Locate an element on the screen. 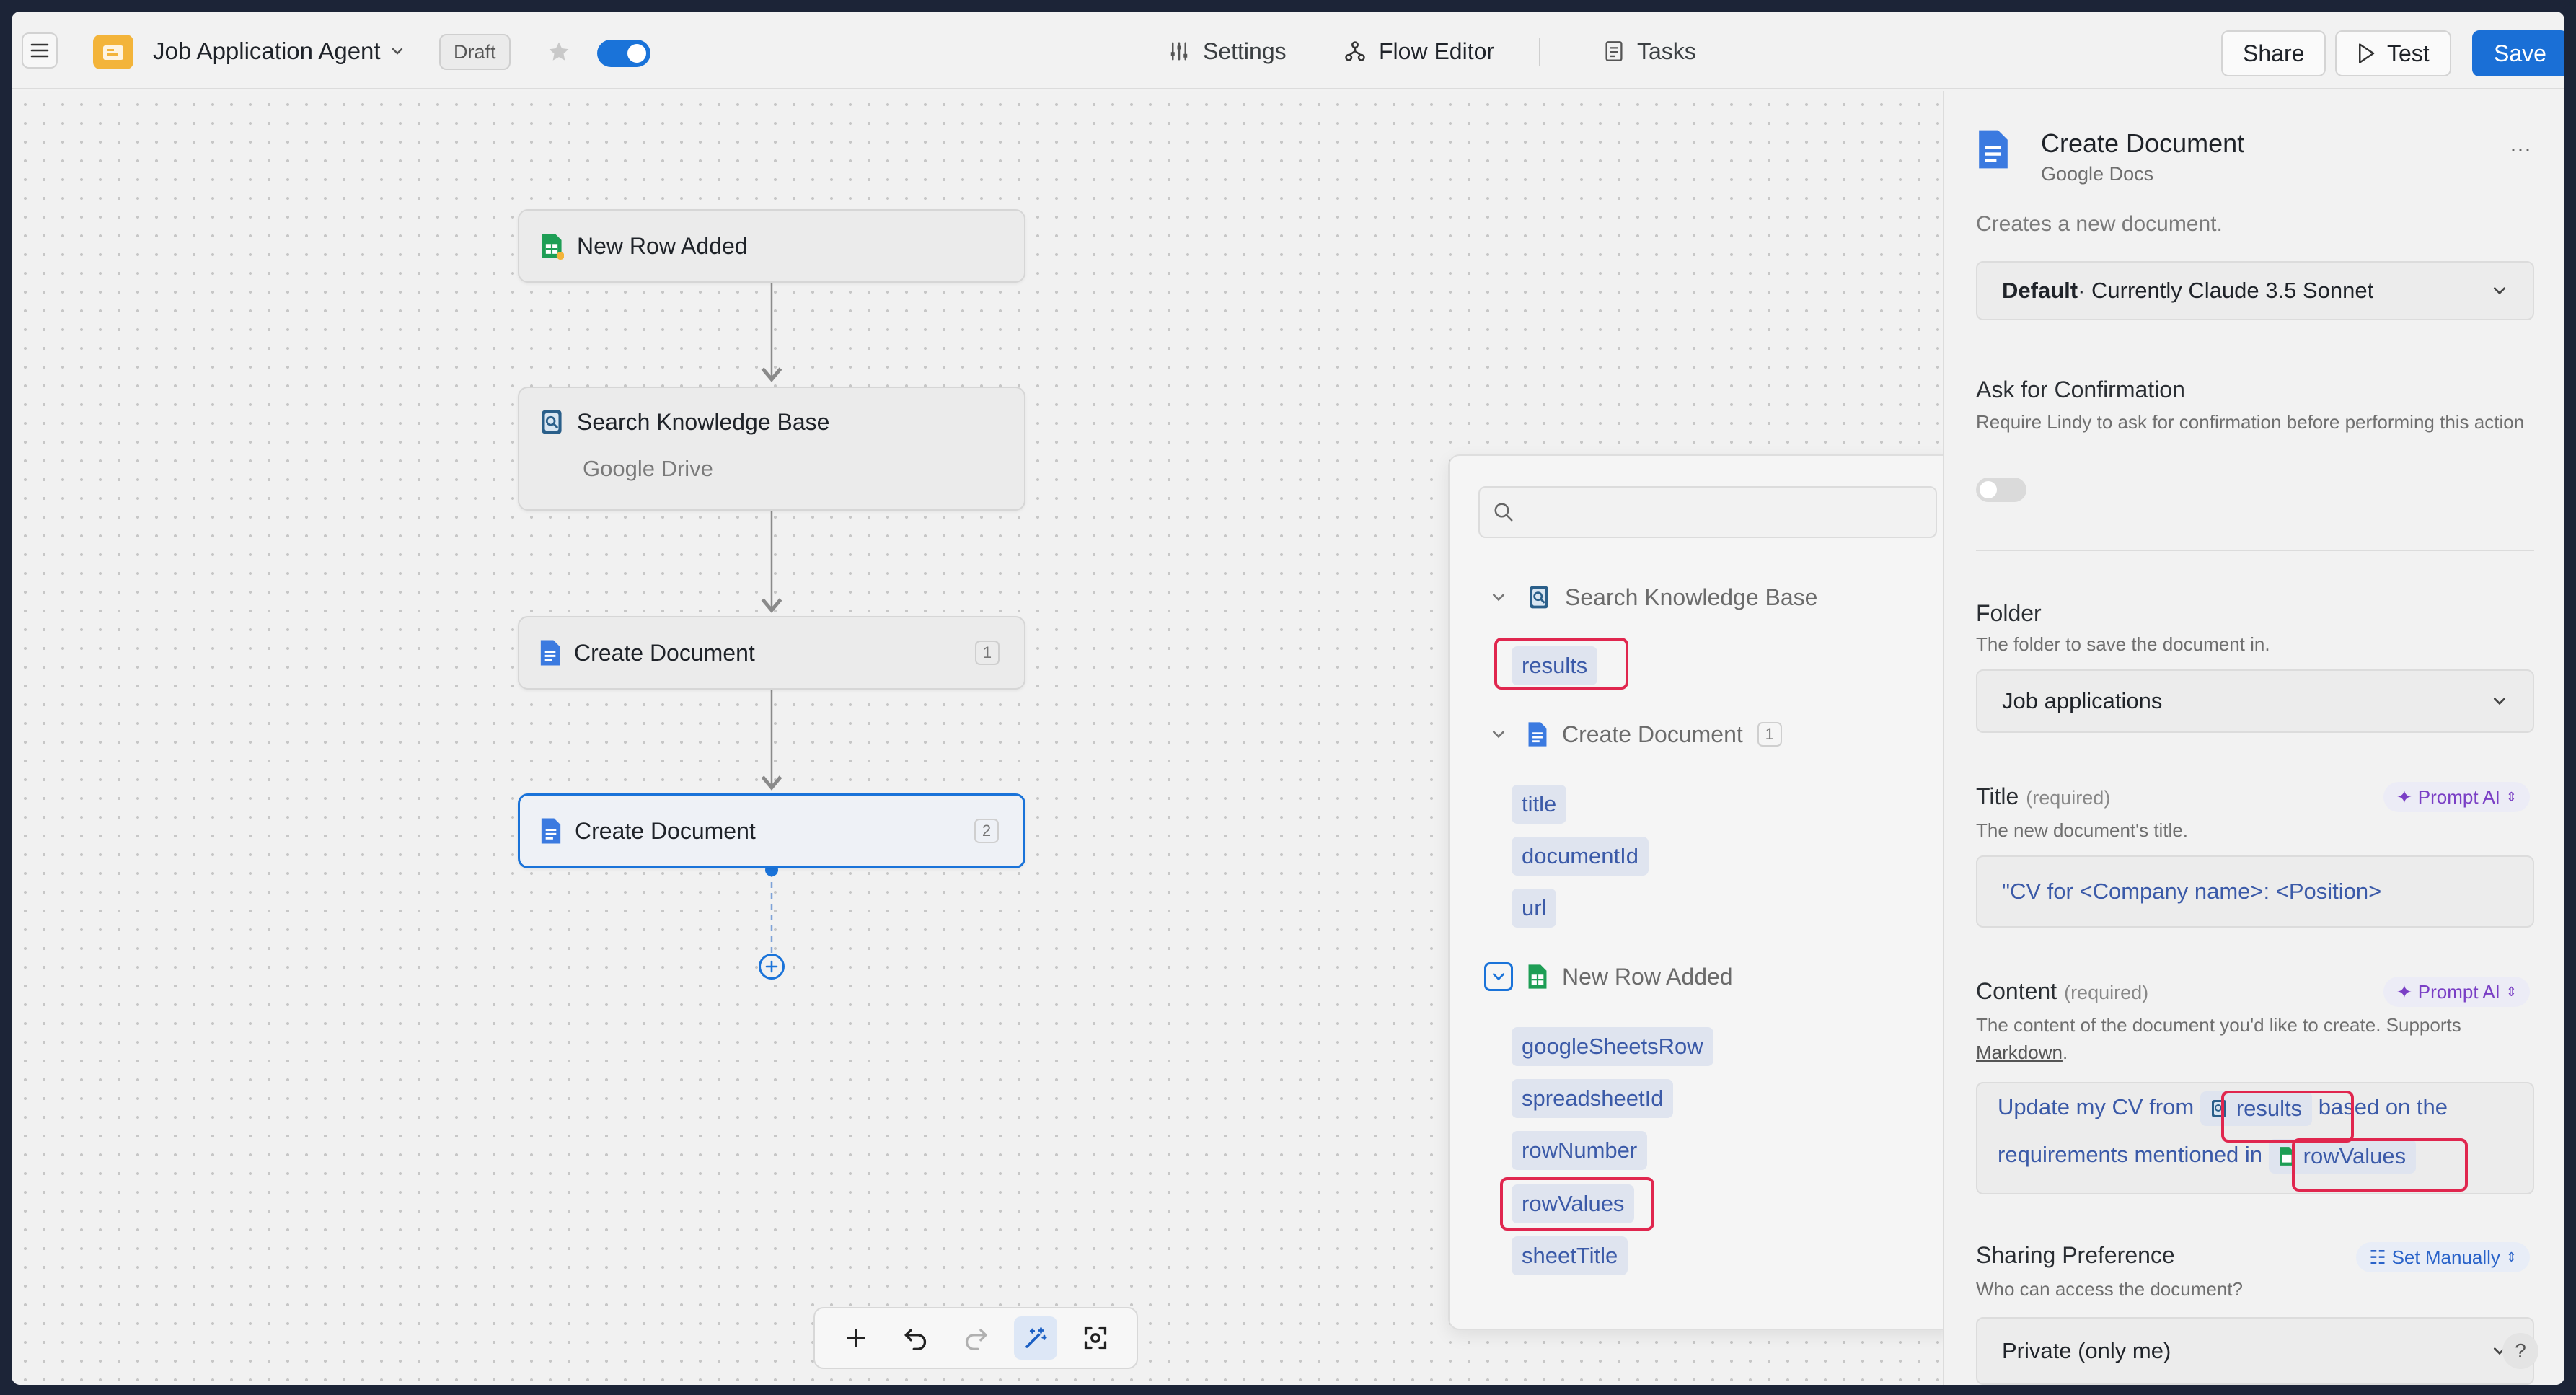 The height and width of the screenshot is (1395, 2576). add-step-button is located at coordinates (772, 967).